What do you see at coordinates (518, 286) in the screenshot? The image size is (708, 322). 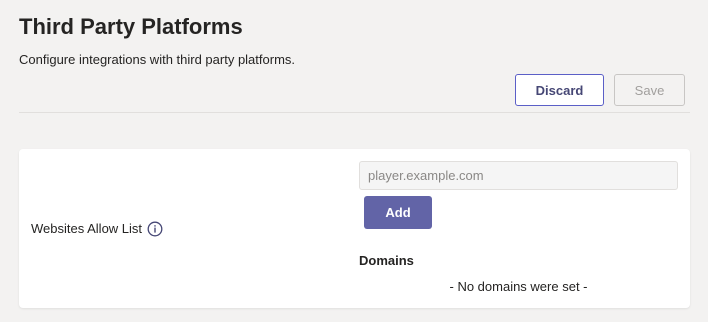 I see `domains-empty-message: - No domains were set -` at bounding box center [518, 286].